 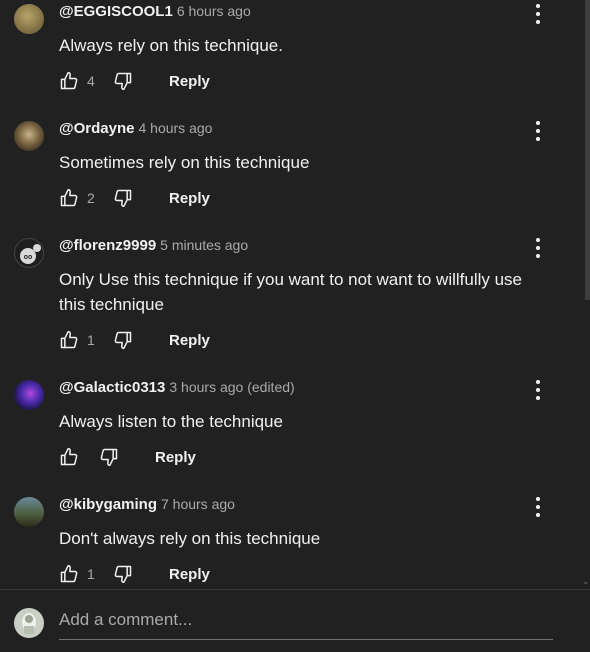 I want to click on scroll-down-icon: ⌄, so click(x=586, y=581).